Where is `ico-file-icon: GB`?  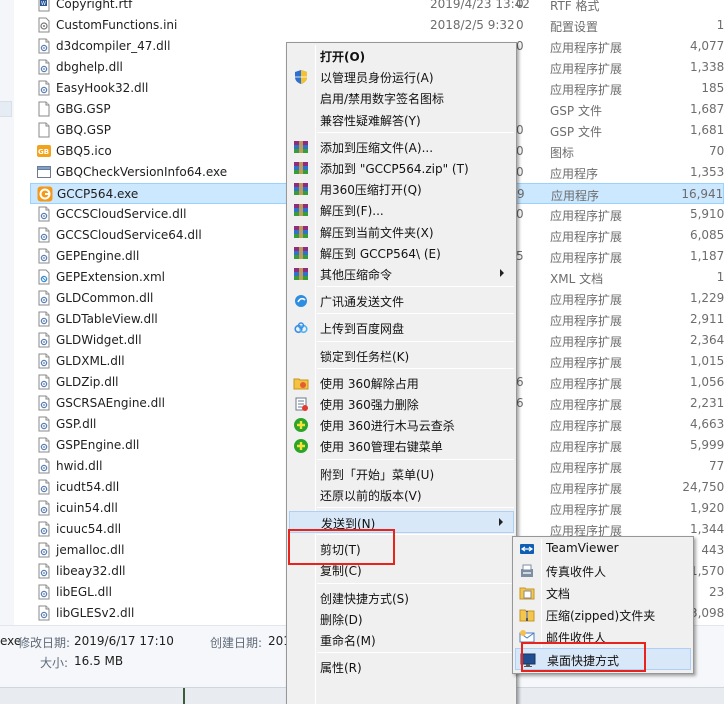
ico-file-icon: GB is located at coordinates (44, 151).